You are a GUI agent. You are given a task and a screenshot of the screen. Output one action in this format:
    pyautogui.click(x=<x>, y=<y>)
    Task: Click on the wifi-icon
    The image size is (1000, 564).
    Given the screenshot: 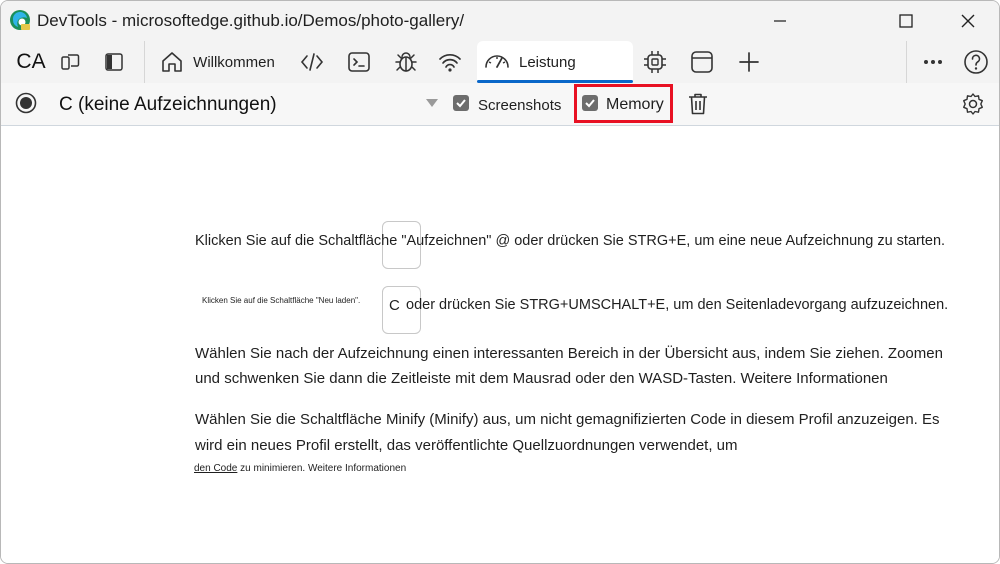 What is the action you would take?
    pyautogui.click(x=450, y=62)
    